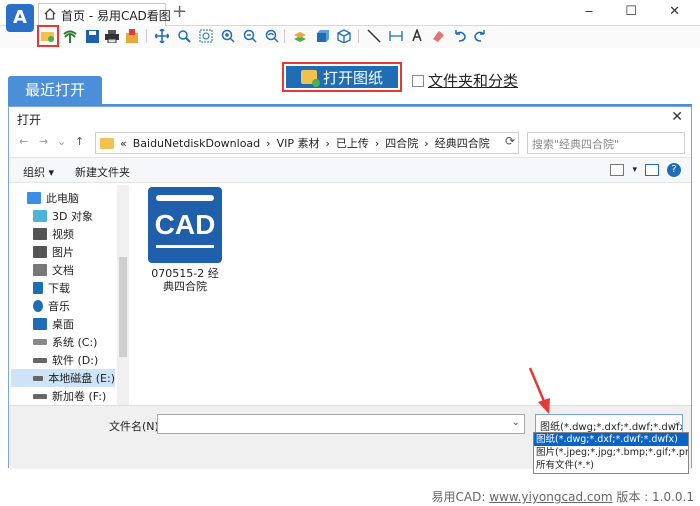  I want to click on app-logo-icon: A, so click(20, 18).